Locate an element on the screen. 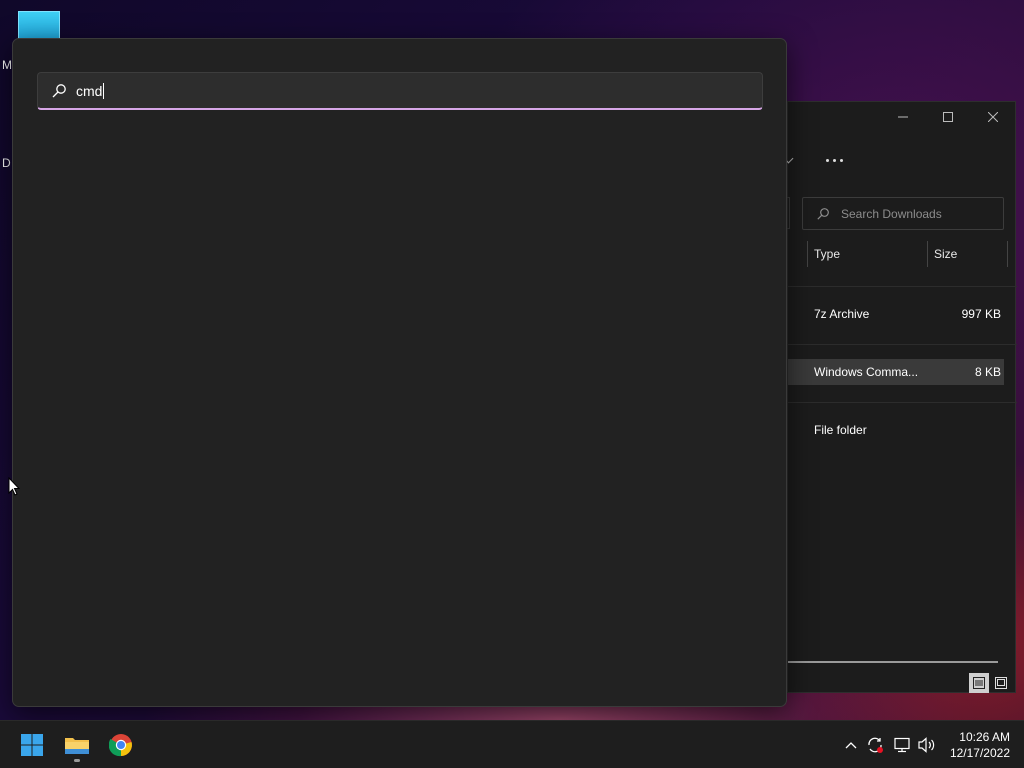 The height and width of the screenshot is (768, 1024). address-bar is located at coordinates (788, 213).